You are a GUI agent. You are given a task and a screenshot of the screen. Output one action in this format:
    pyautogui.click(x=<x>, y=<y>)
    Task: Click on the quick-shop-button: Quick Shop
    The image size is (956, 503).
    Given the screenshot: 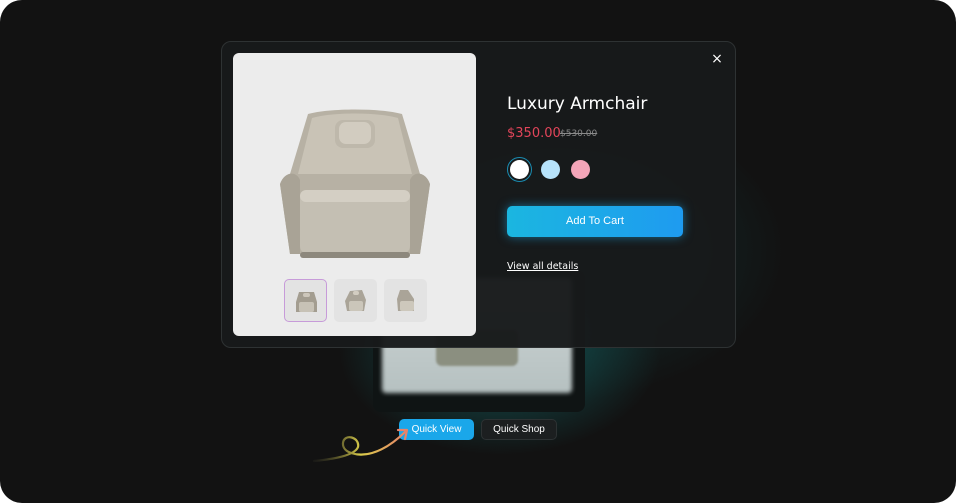 What is the action you would take?
    pyautogui.click(x=519, y=429)
    